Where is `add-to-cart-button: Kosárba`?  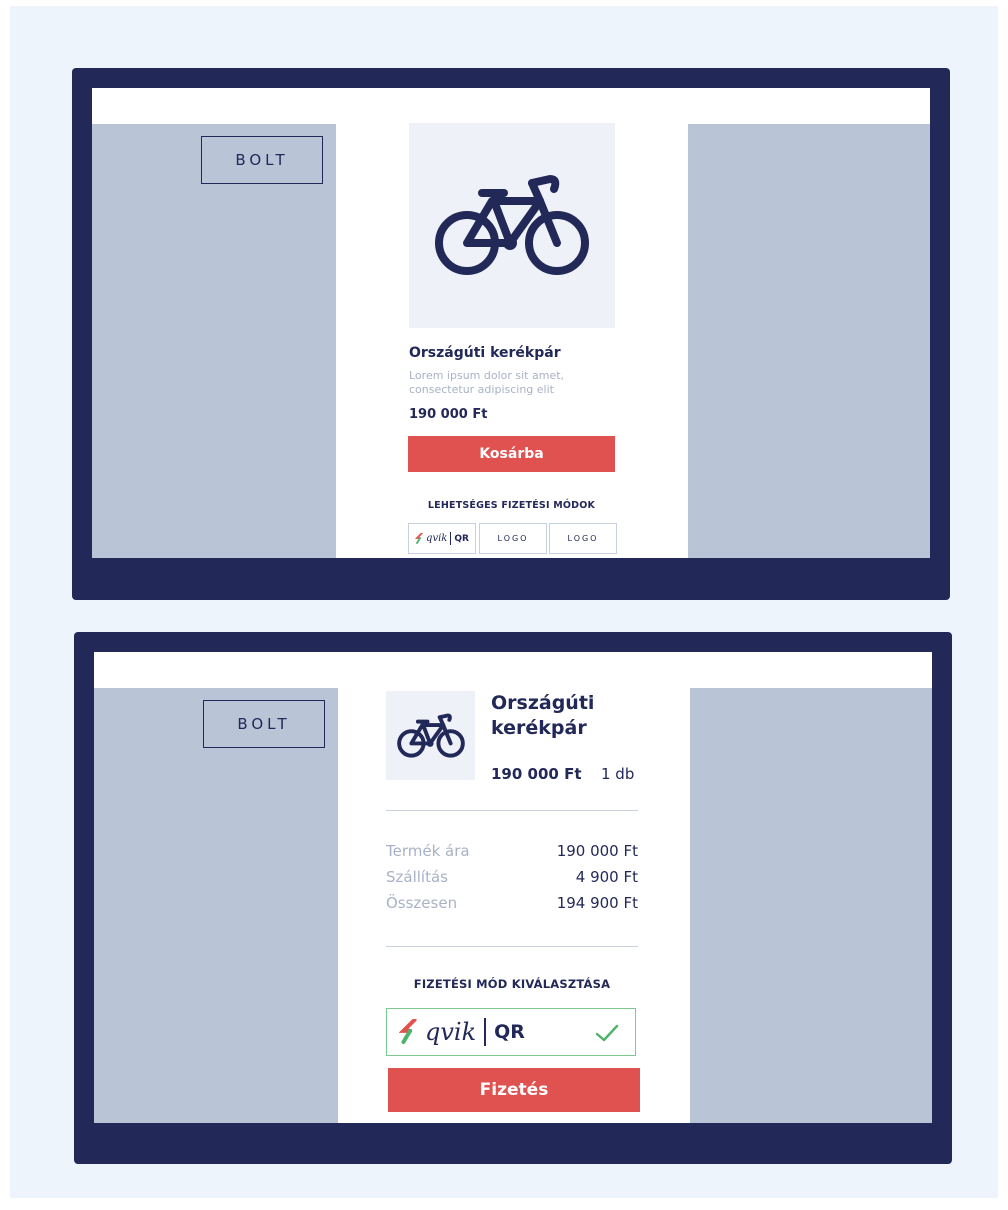
add-to-cart-button: Kosárba is located at coordinates (511, 454).